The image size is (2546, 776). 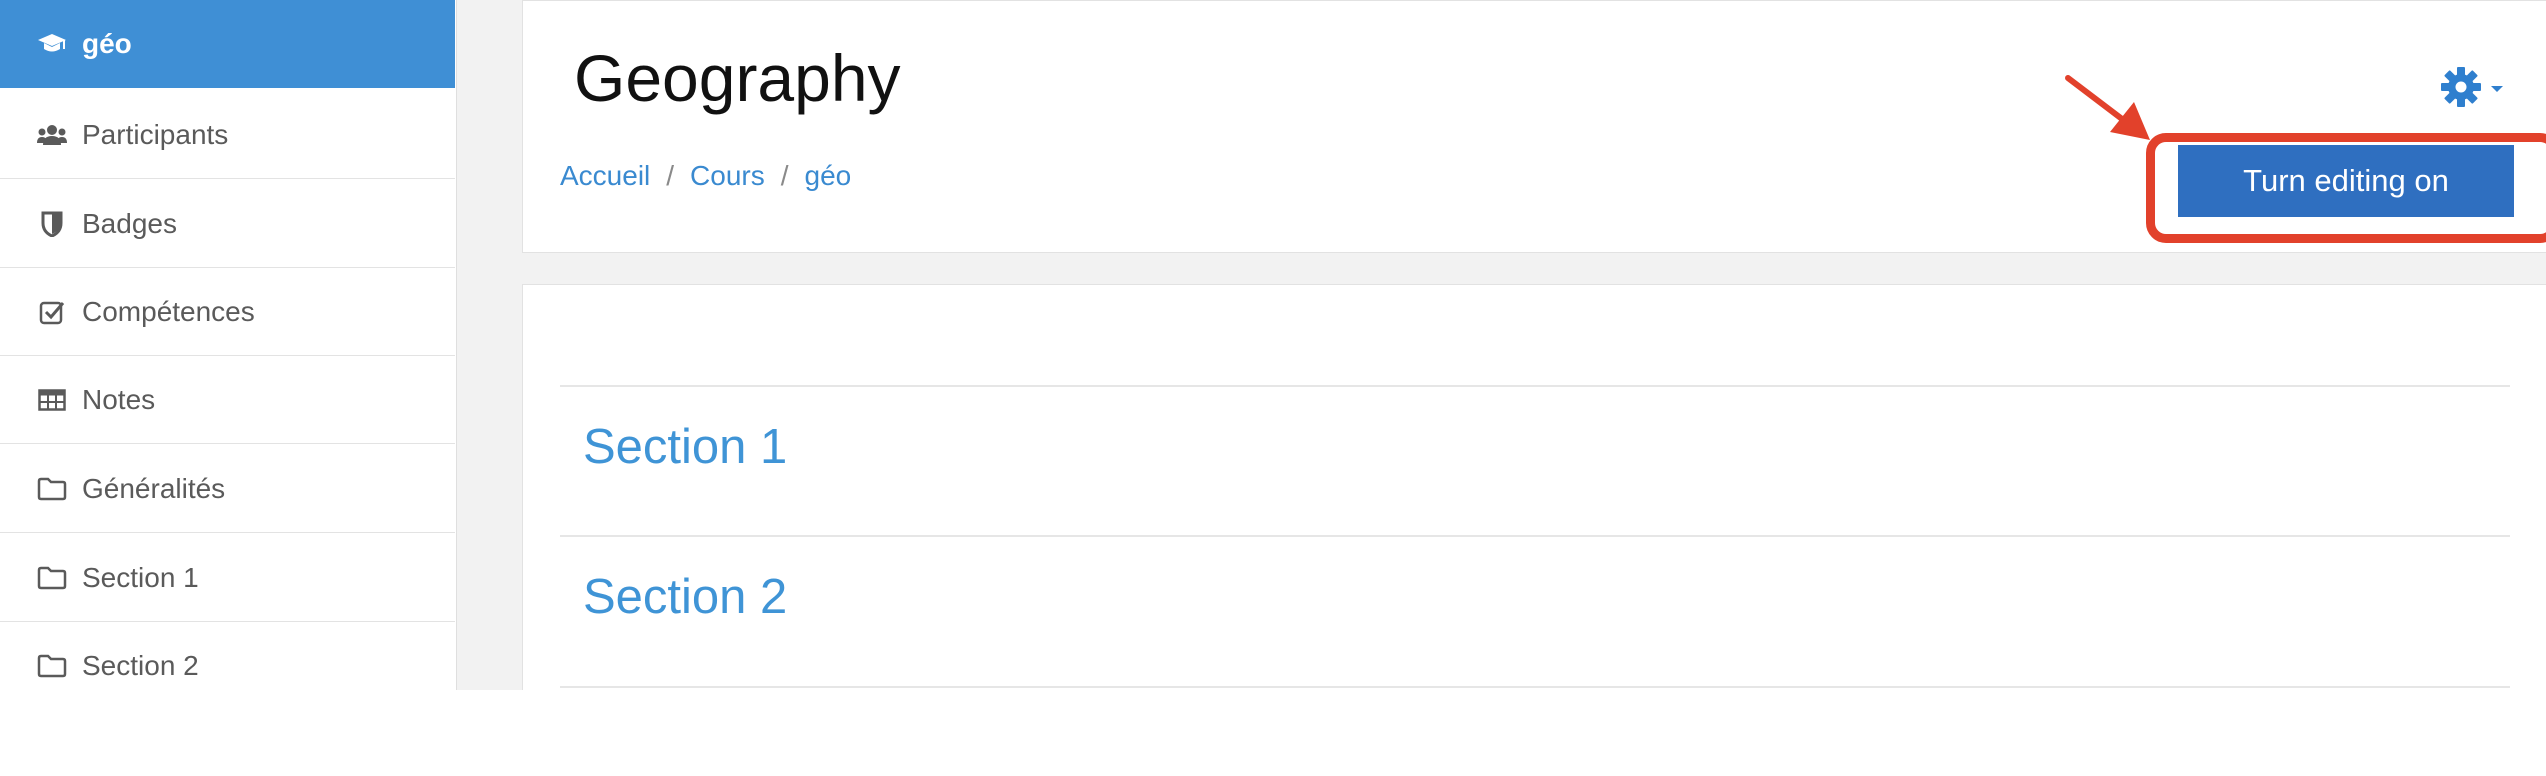 I want to click on page-title: Geography, so click(x=737, y=78).